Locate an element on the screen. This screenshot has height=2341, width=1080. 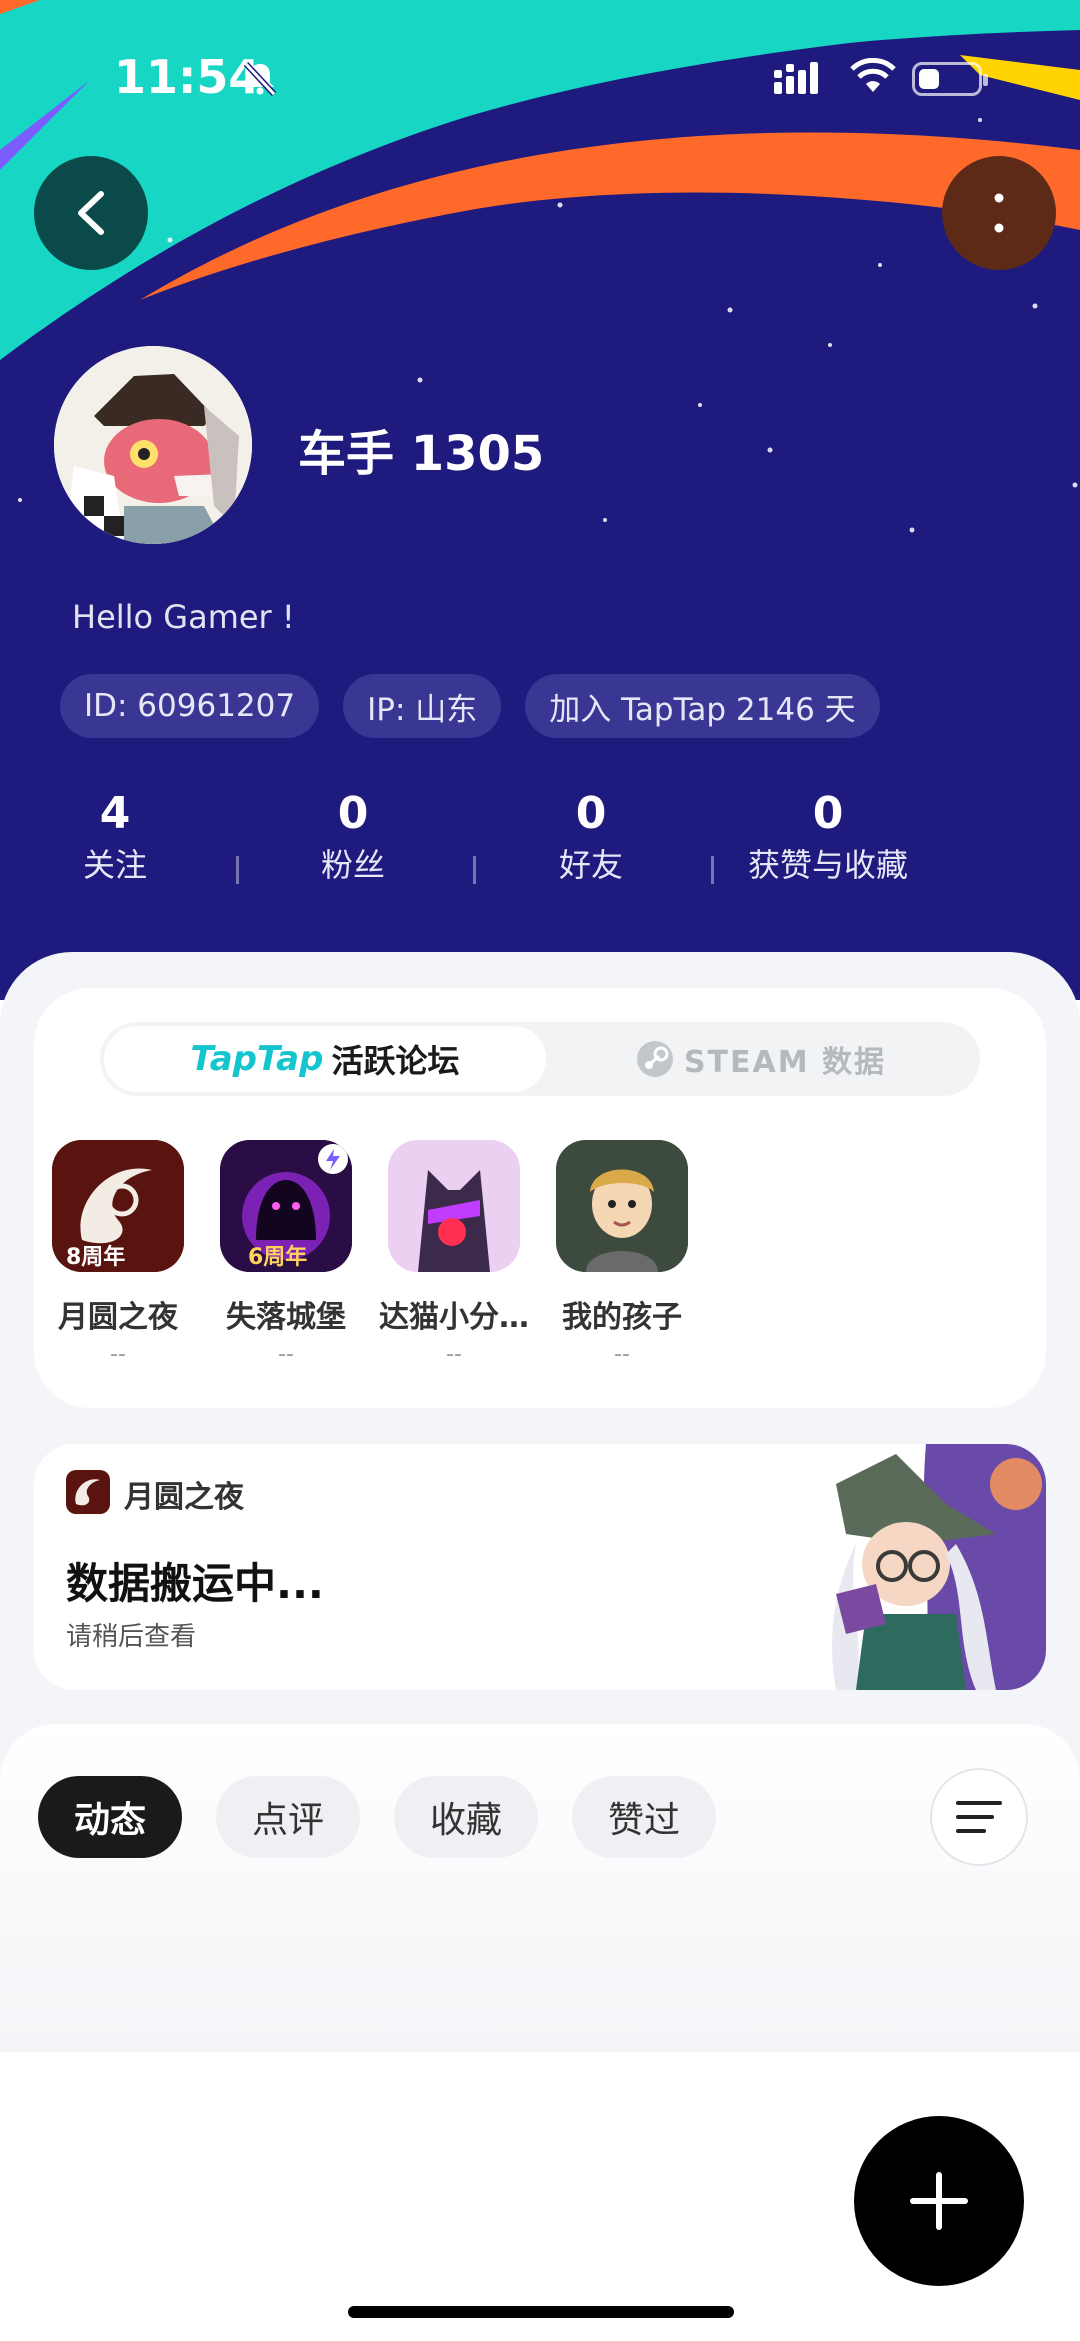
more-vertical-icon is located at coordinates (999, 213).